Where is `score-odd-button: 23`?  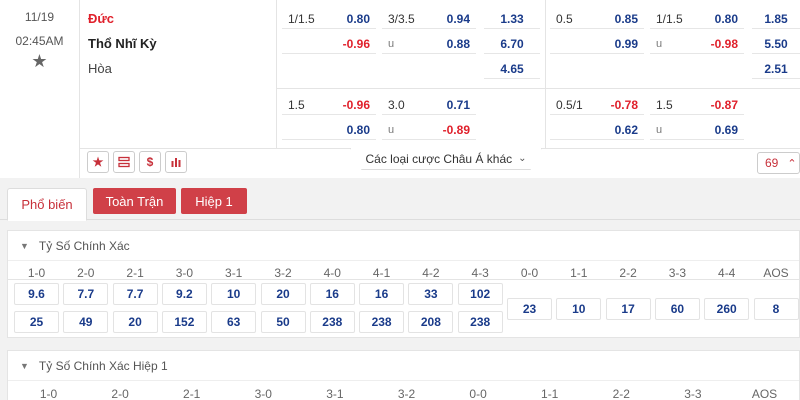
score-odd-button: 23 is located at coordinates (529, 309).